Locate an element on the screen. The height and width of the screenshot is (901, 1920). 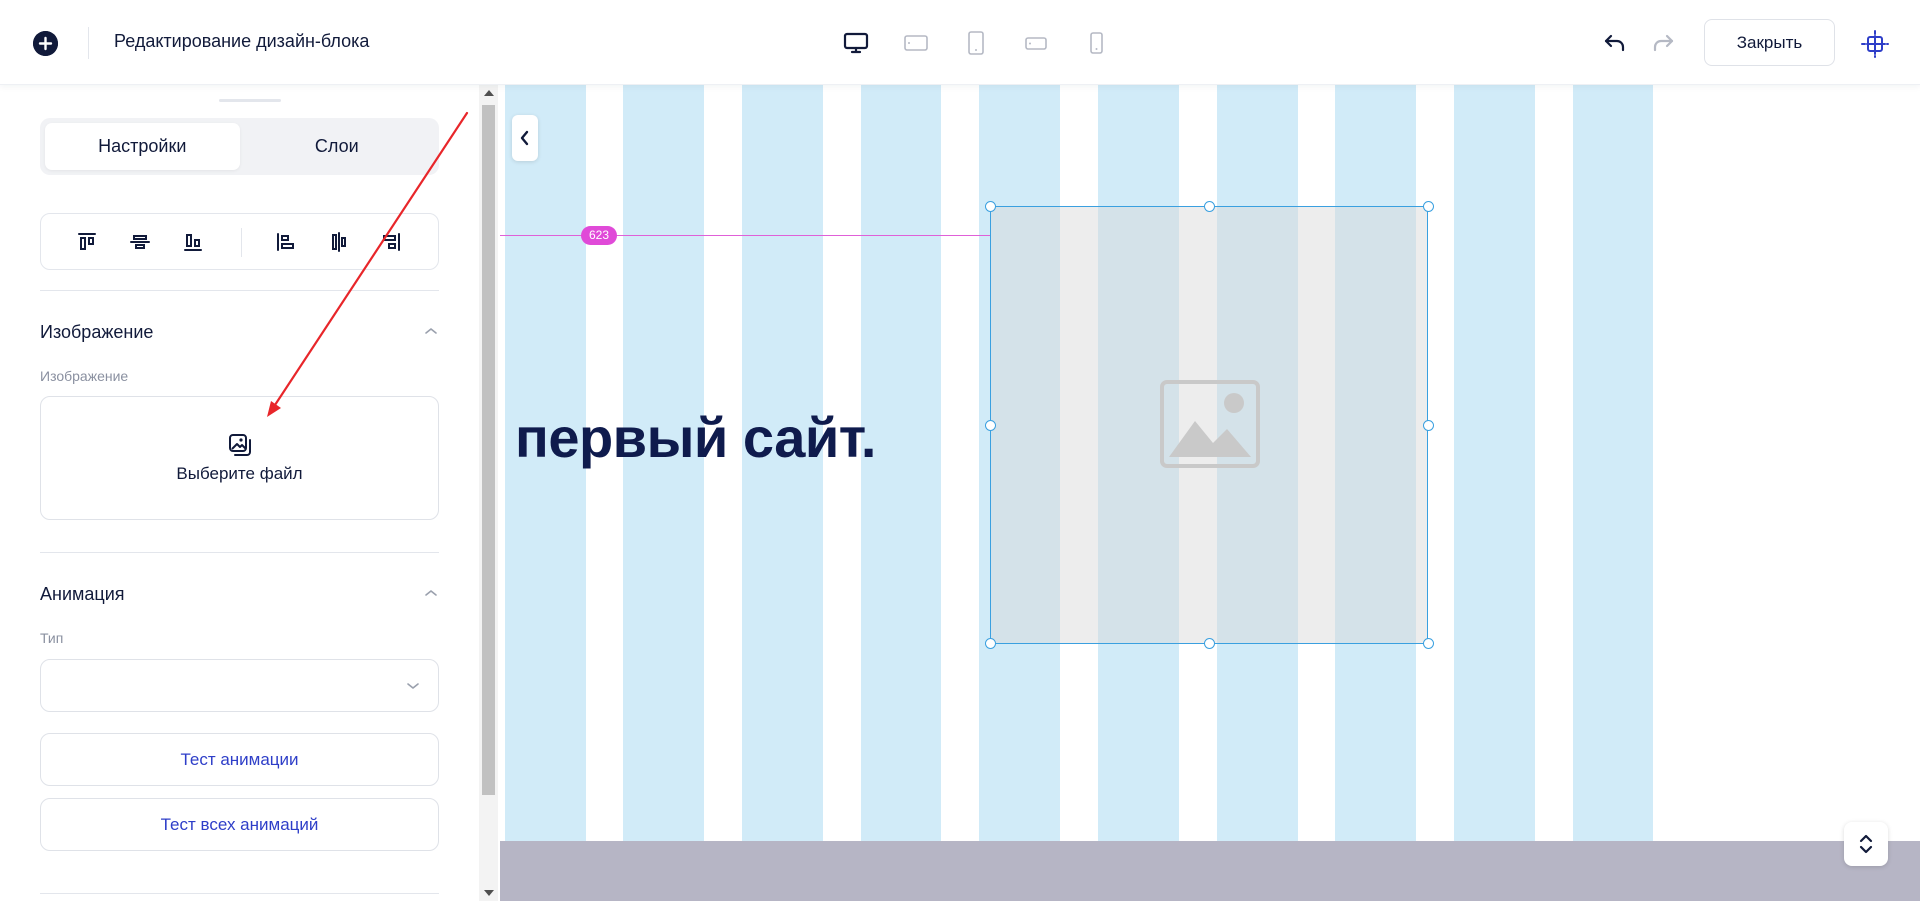
tablet-portrait-icon is located at coordinates (976, 43).